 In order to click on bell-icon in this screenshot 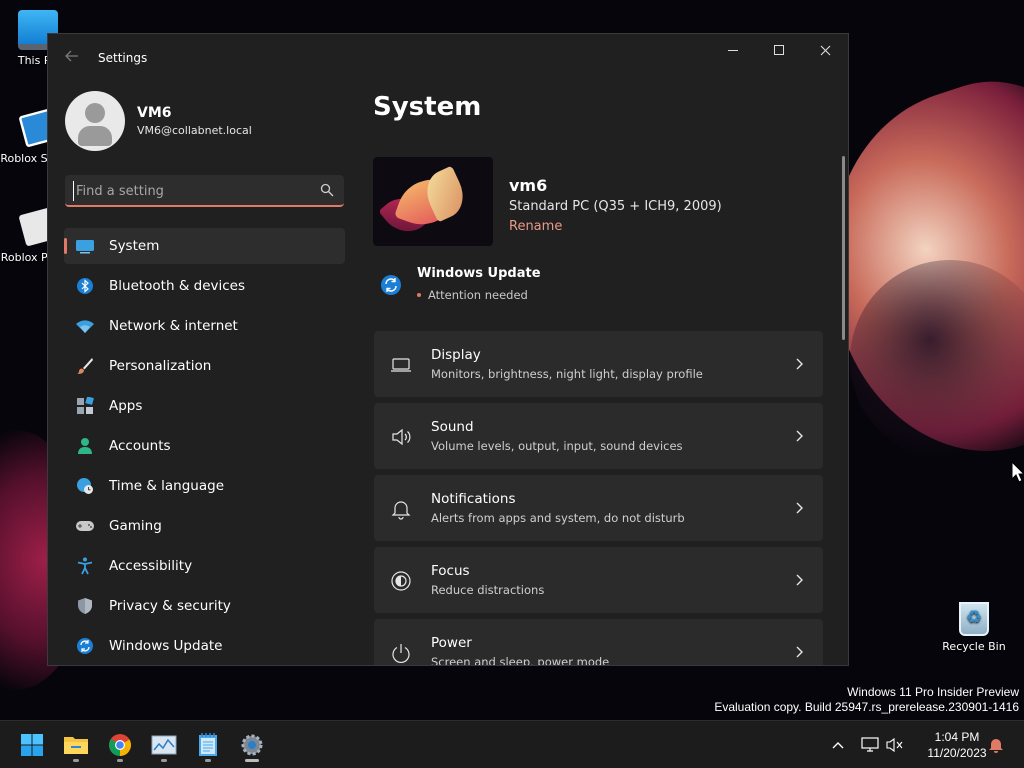, I will do `click(401, 510)`.